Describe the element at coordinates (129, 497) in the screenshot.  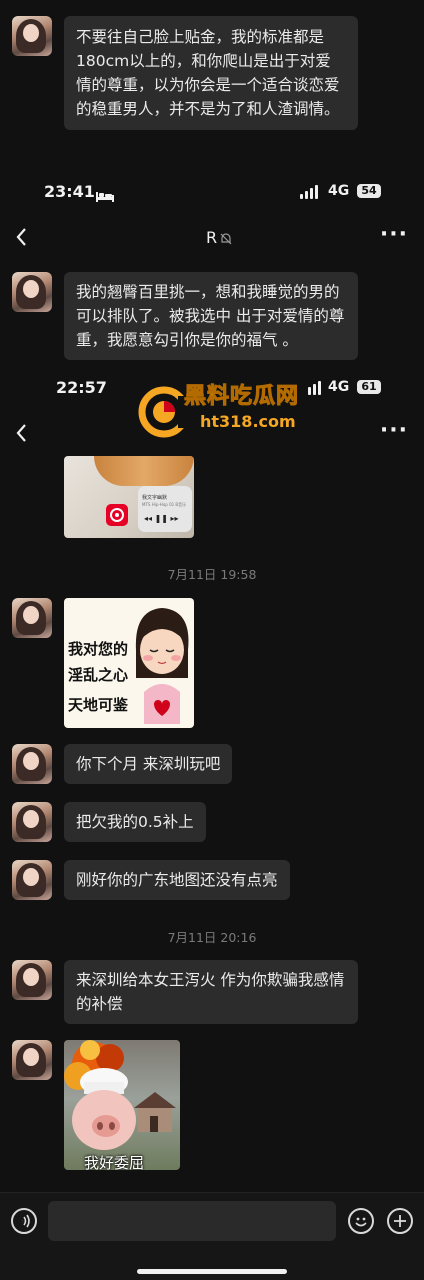
I see `shared-image: 我文字幽默 MTS Hip-Hop 01 B音乐 ◂◂ ❚❚ ▸▸` at that location.